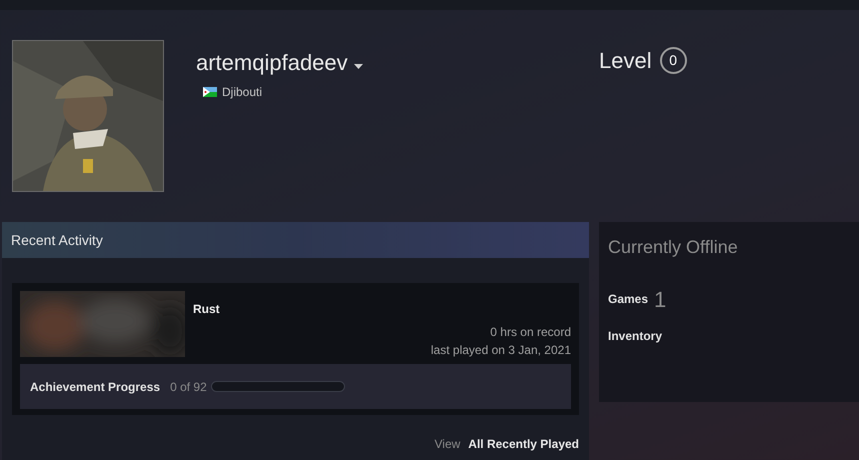 The width and height of the screenshot is (859, 460). Describe the element at coordinates (95, 387) in the screenshot. I see `achievement-label: Achievement Progress` at that location.